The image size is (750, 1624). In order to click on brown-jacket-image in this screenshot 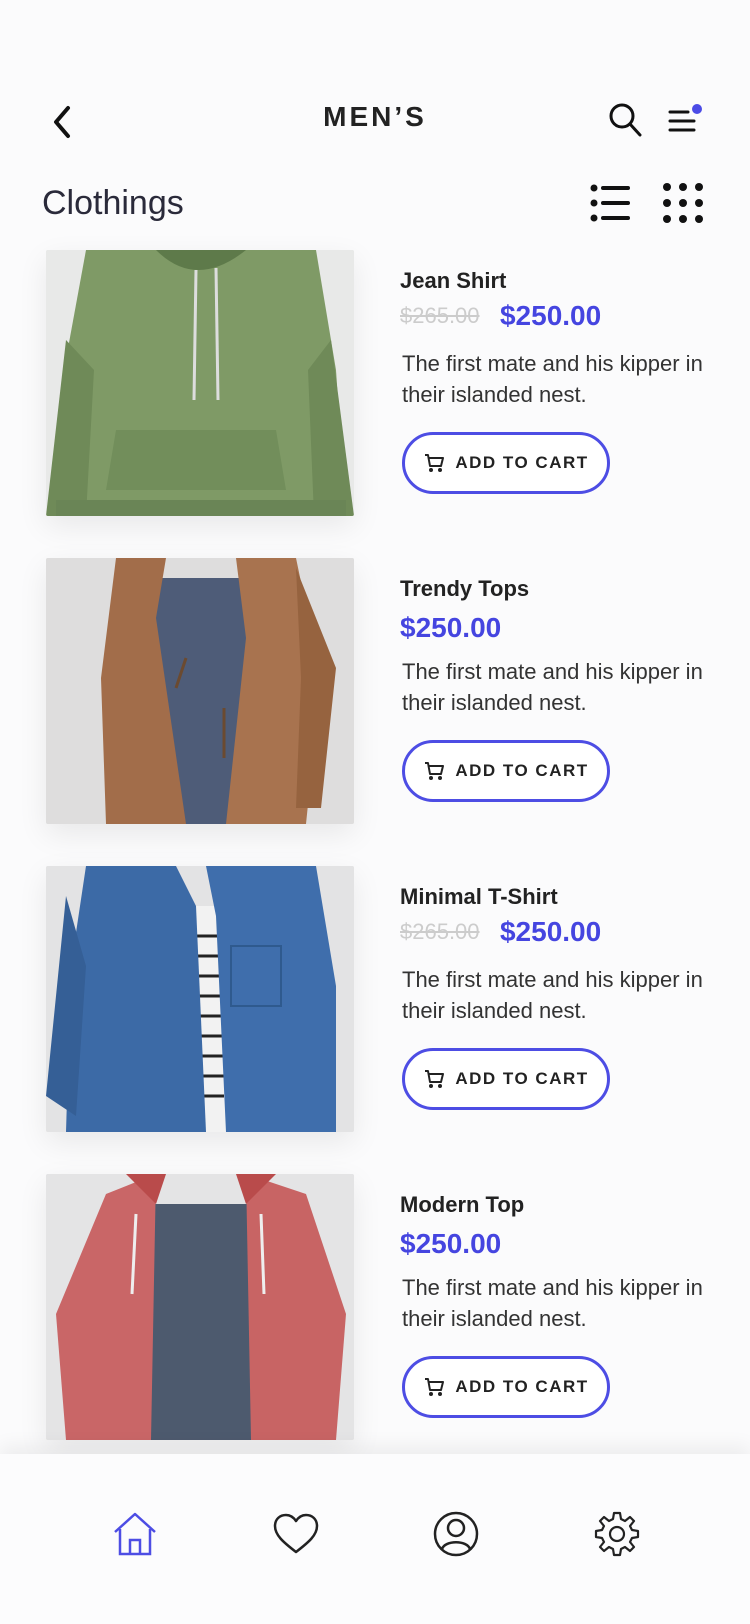, I will do `click(200, 691)`.